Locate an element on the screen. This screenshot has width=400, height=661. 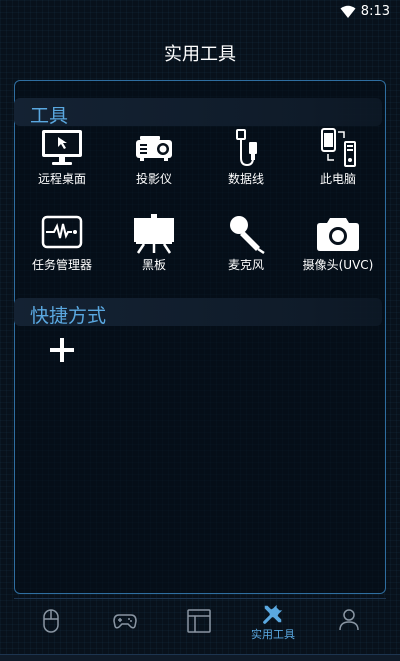
nav-mouse is located at coordinates (51, 625).